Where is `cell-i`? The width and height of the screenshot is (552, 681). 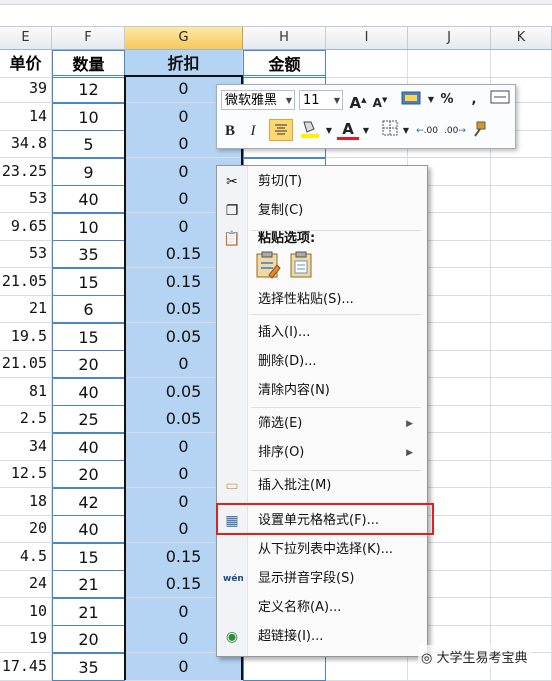 cell-i is located at coordinates (367, 667).